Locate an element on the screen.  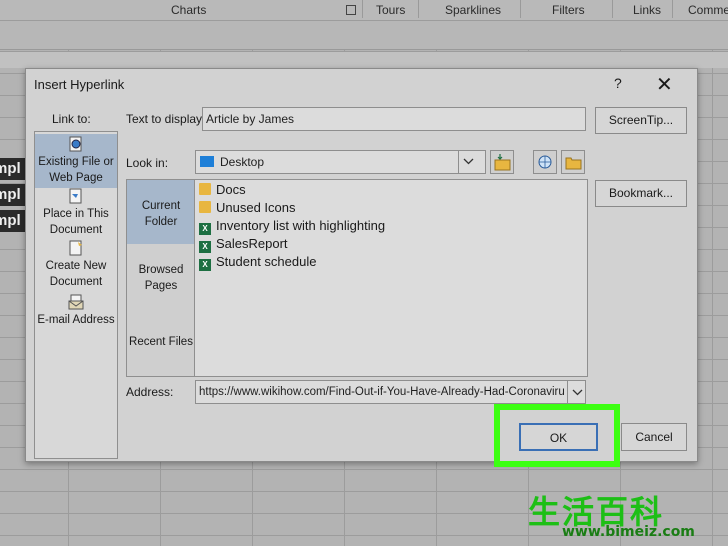
close-button: ✕ is located at coordinates (664, 84).